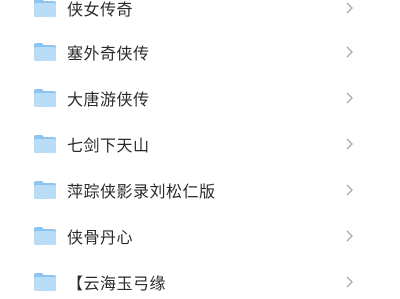 Image resolution: width=400 pixels, height=299 pixels. What do you see at coordinates (108, 145) in the screenshot?
I see `folder-name: 七剑下天山` at bounding box center [108, 145].